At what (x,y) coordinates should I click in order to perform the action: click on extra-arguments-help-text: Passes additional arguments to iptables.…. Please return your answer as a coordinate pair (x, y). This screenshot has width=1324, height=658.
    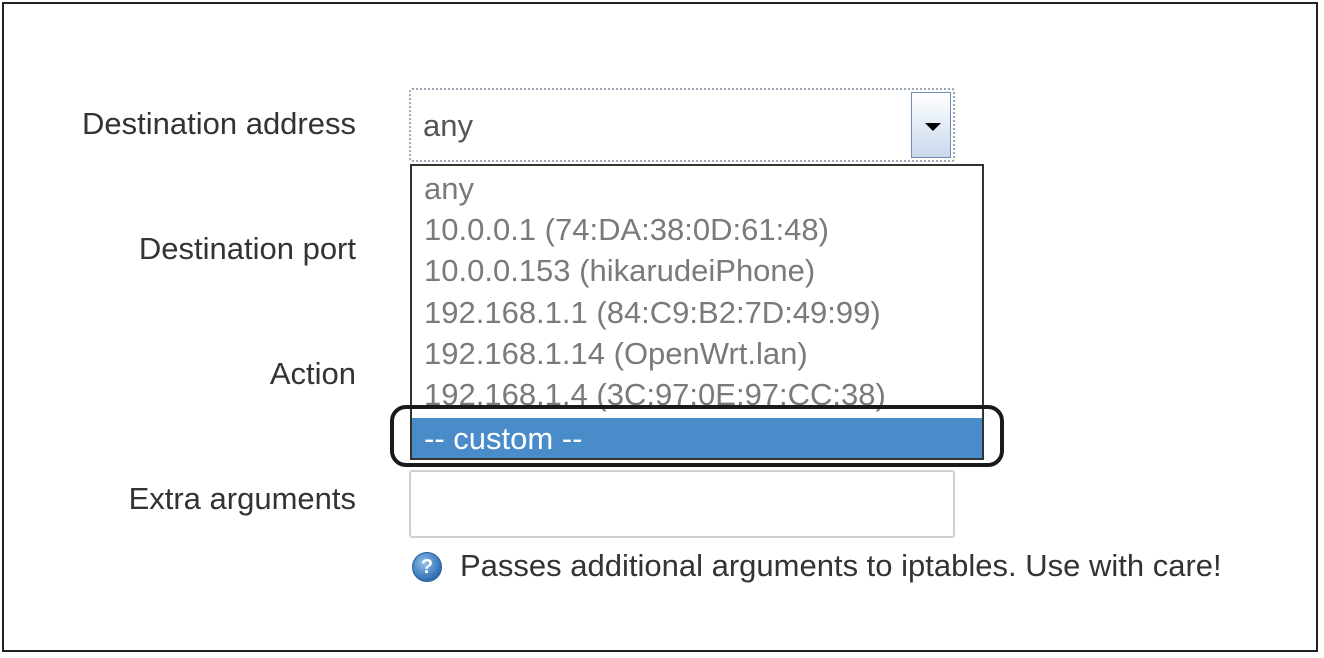
    Looking at the image, I should click on (841, 565).